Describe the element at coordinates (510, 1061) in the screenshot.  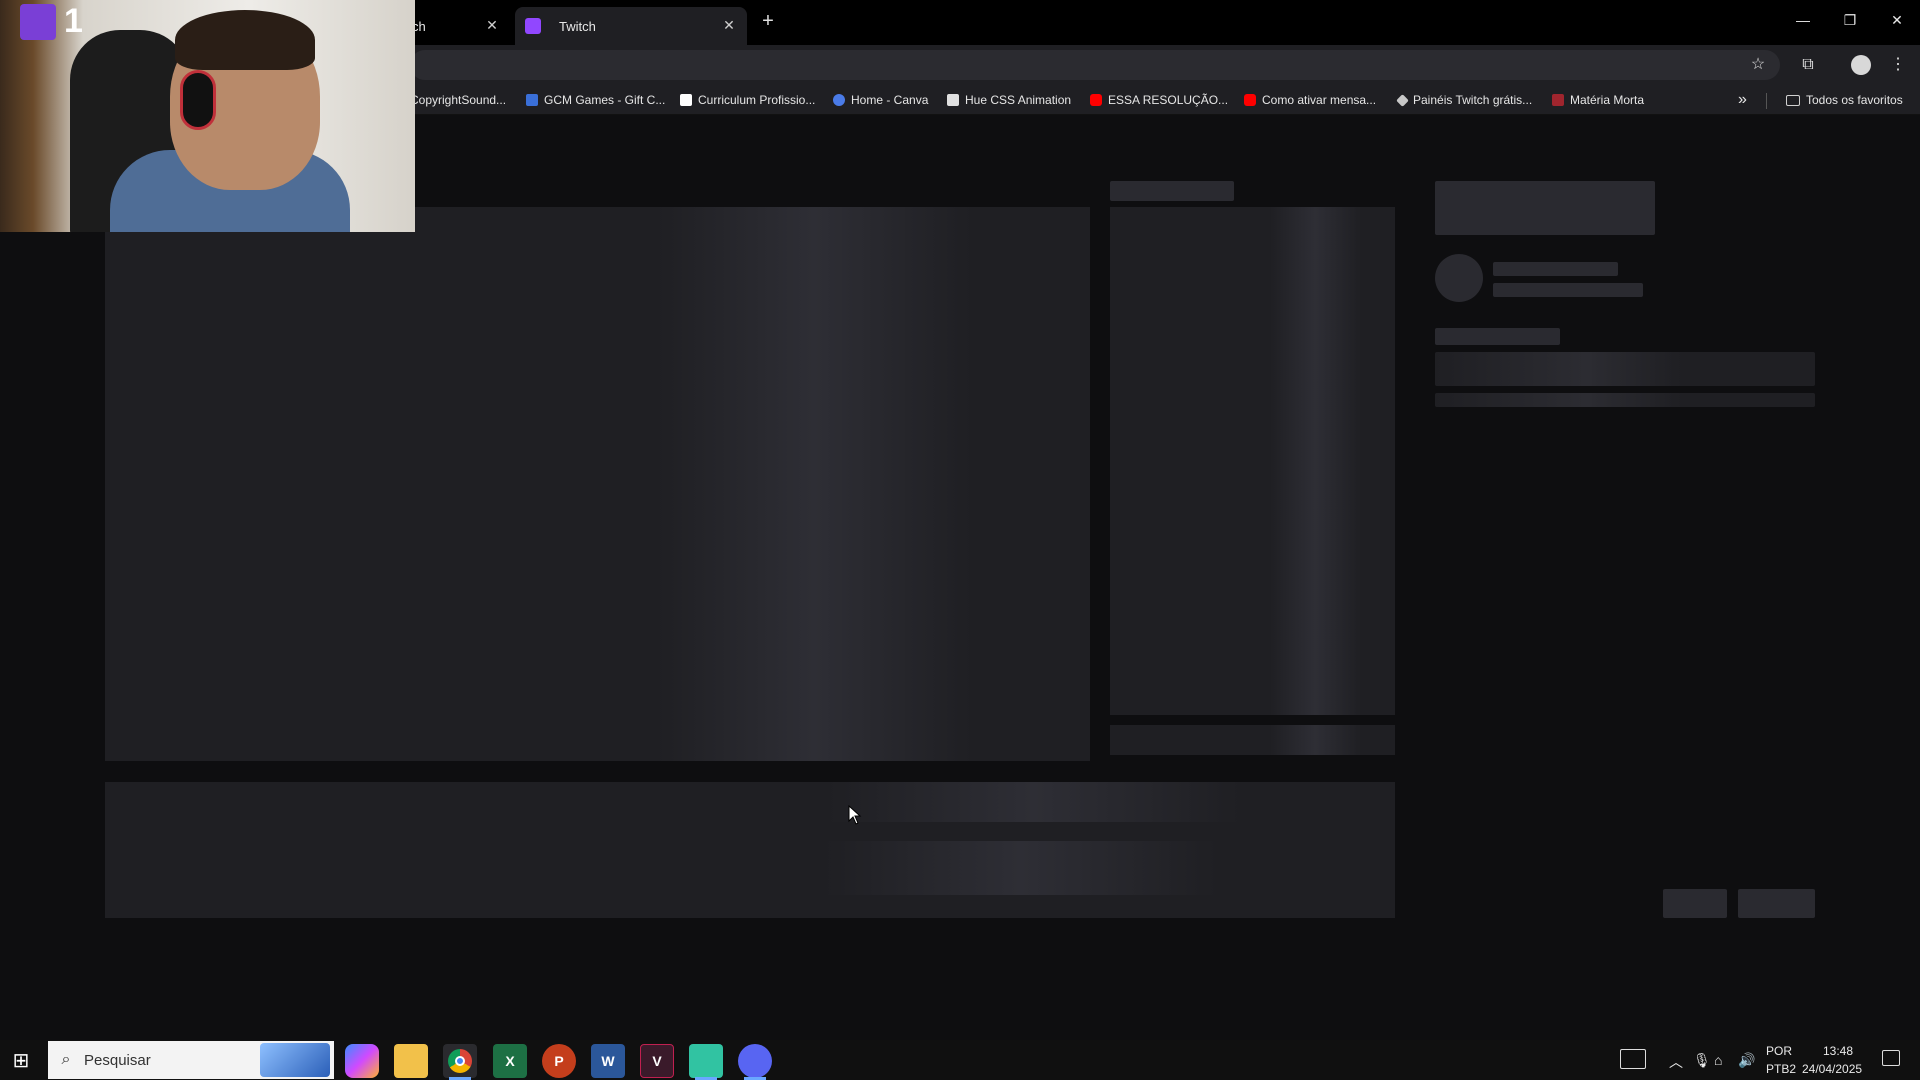
I see `excel-icon: X` at that location.